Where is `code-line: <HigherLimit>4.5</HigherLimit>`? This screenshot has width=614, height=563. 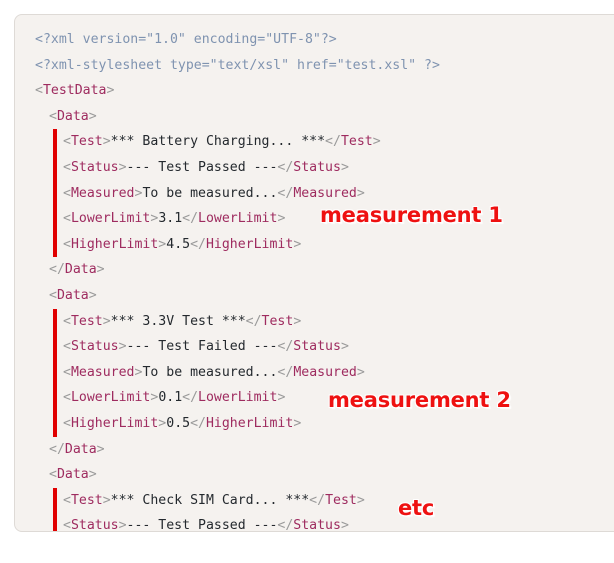
code-line: <HigherLimit>4.5</HigherLimit> is located at coordinates (319, 244).